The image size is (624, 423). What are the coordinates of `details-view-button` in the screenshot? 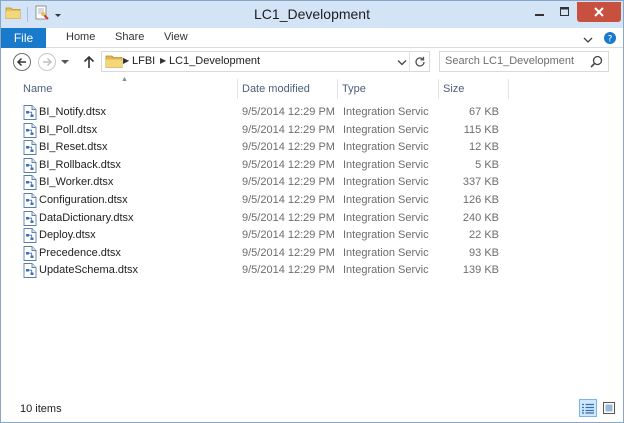 It's located at (588, 408).